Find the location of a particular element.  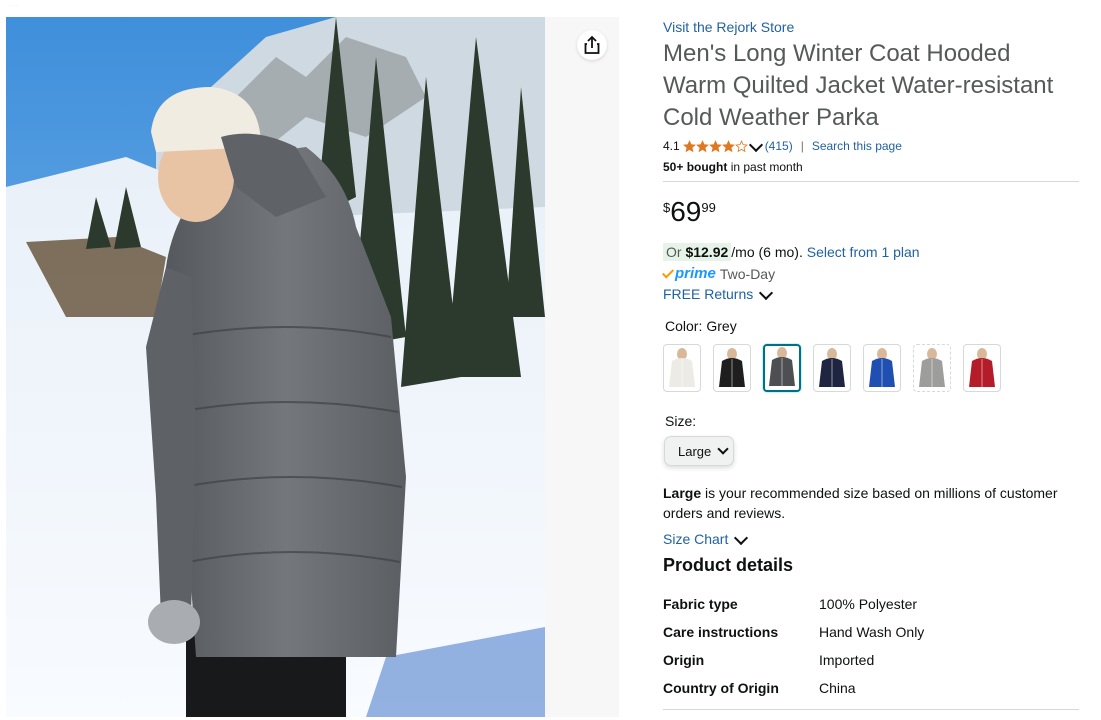

color-swatch-list is located at coordinates (871, 368).